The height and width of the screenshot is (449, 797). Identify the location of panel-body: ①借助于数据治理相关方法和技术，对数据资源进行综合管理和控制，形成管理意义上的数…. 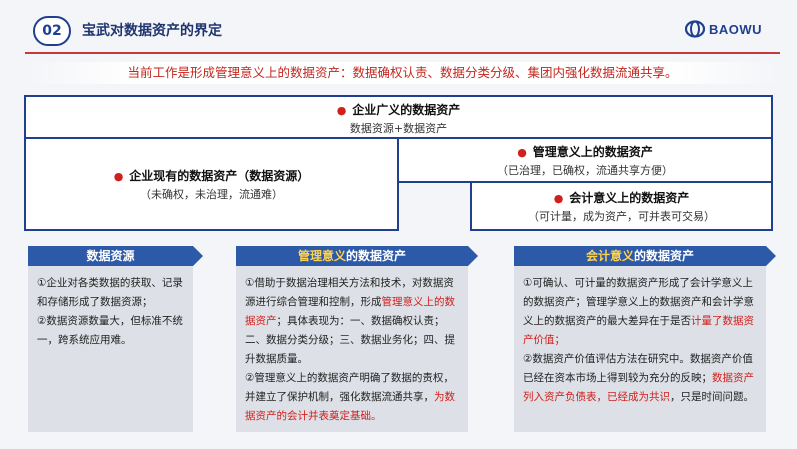
(352, 349).